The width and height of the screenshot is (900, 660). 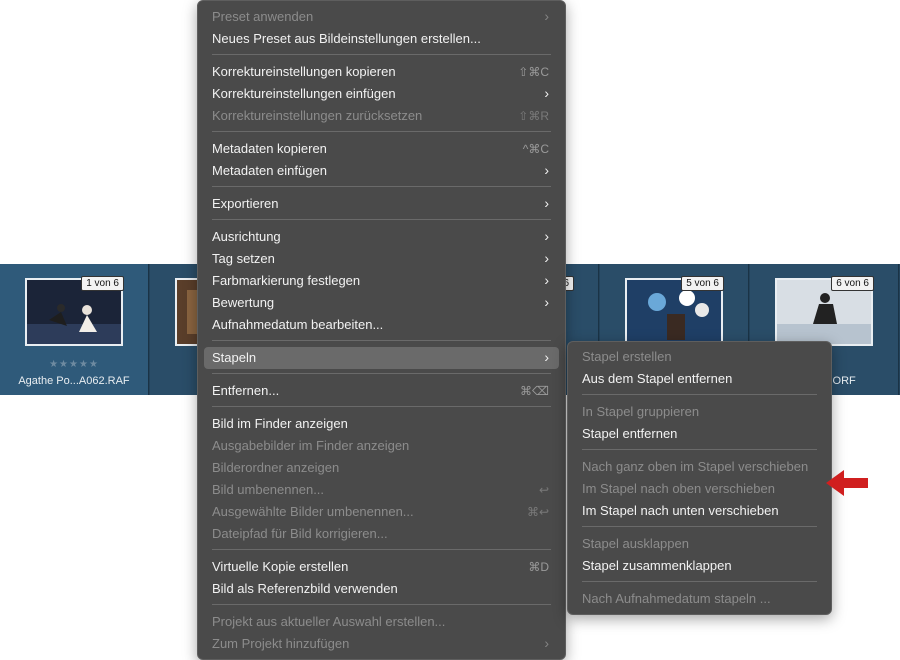 What do you see at coordinates (381, 490) in the screenshot?
I see `menu-item-bild-umbenennen: Bild umbenennen... ↩` at bounding box center [381, 490].